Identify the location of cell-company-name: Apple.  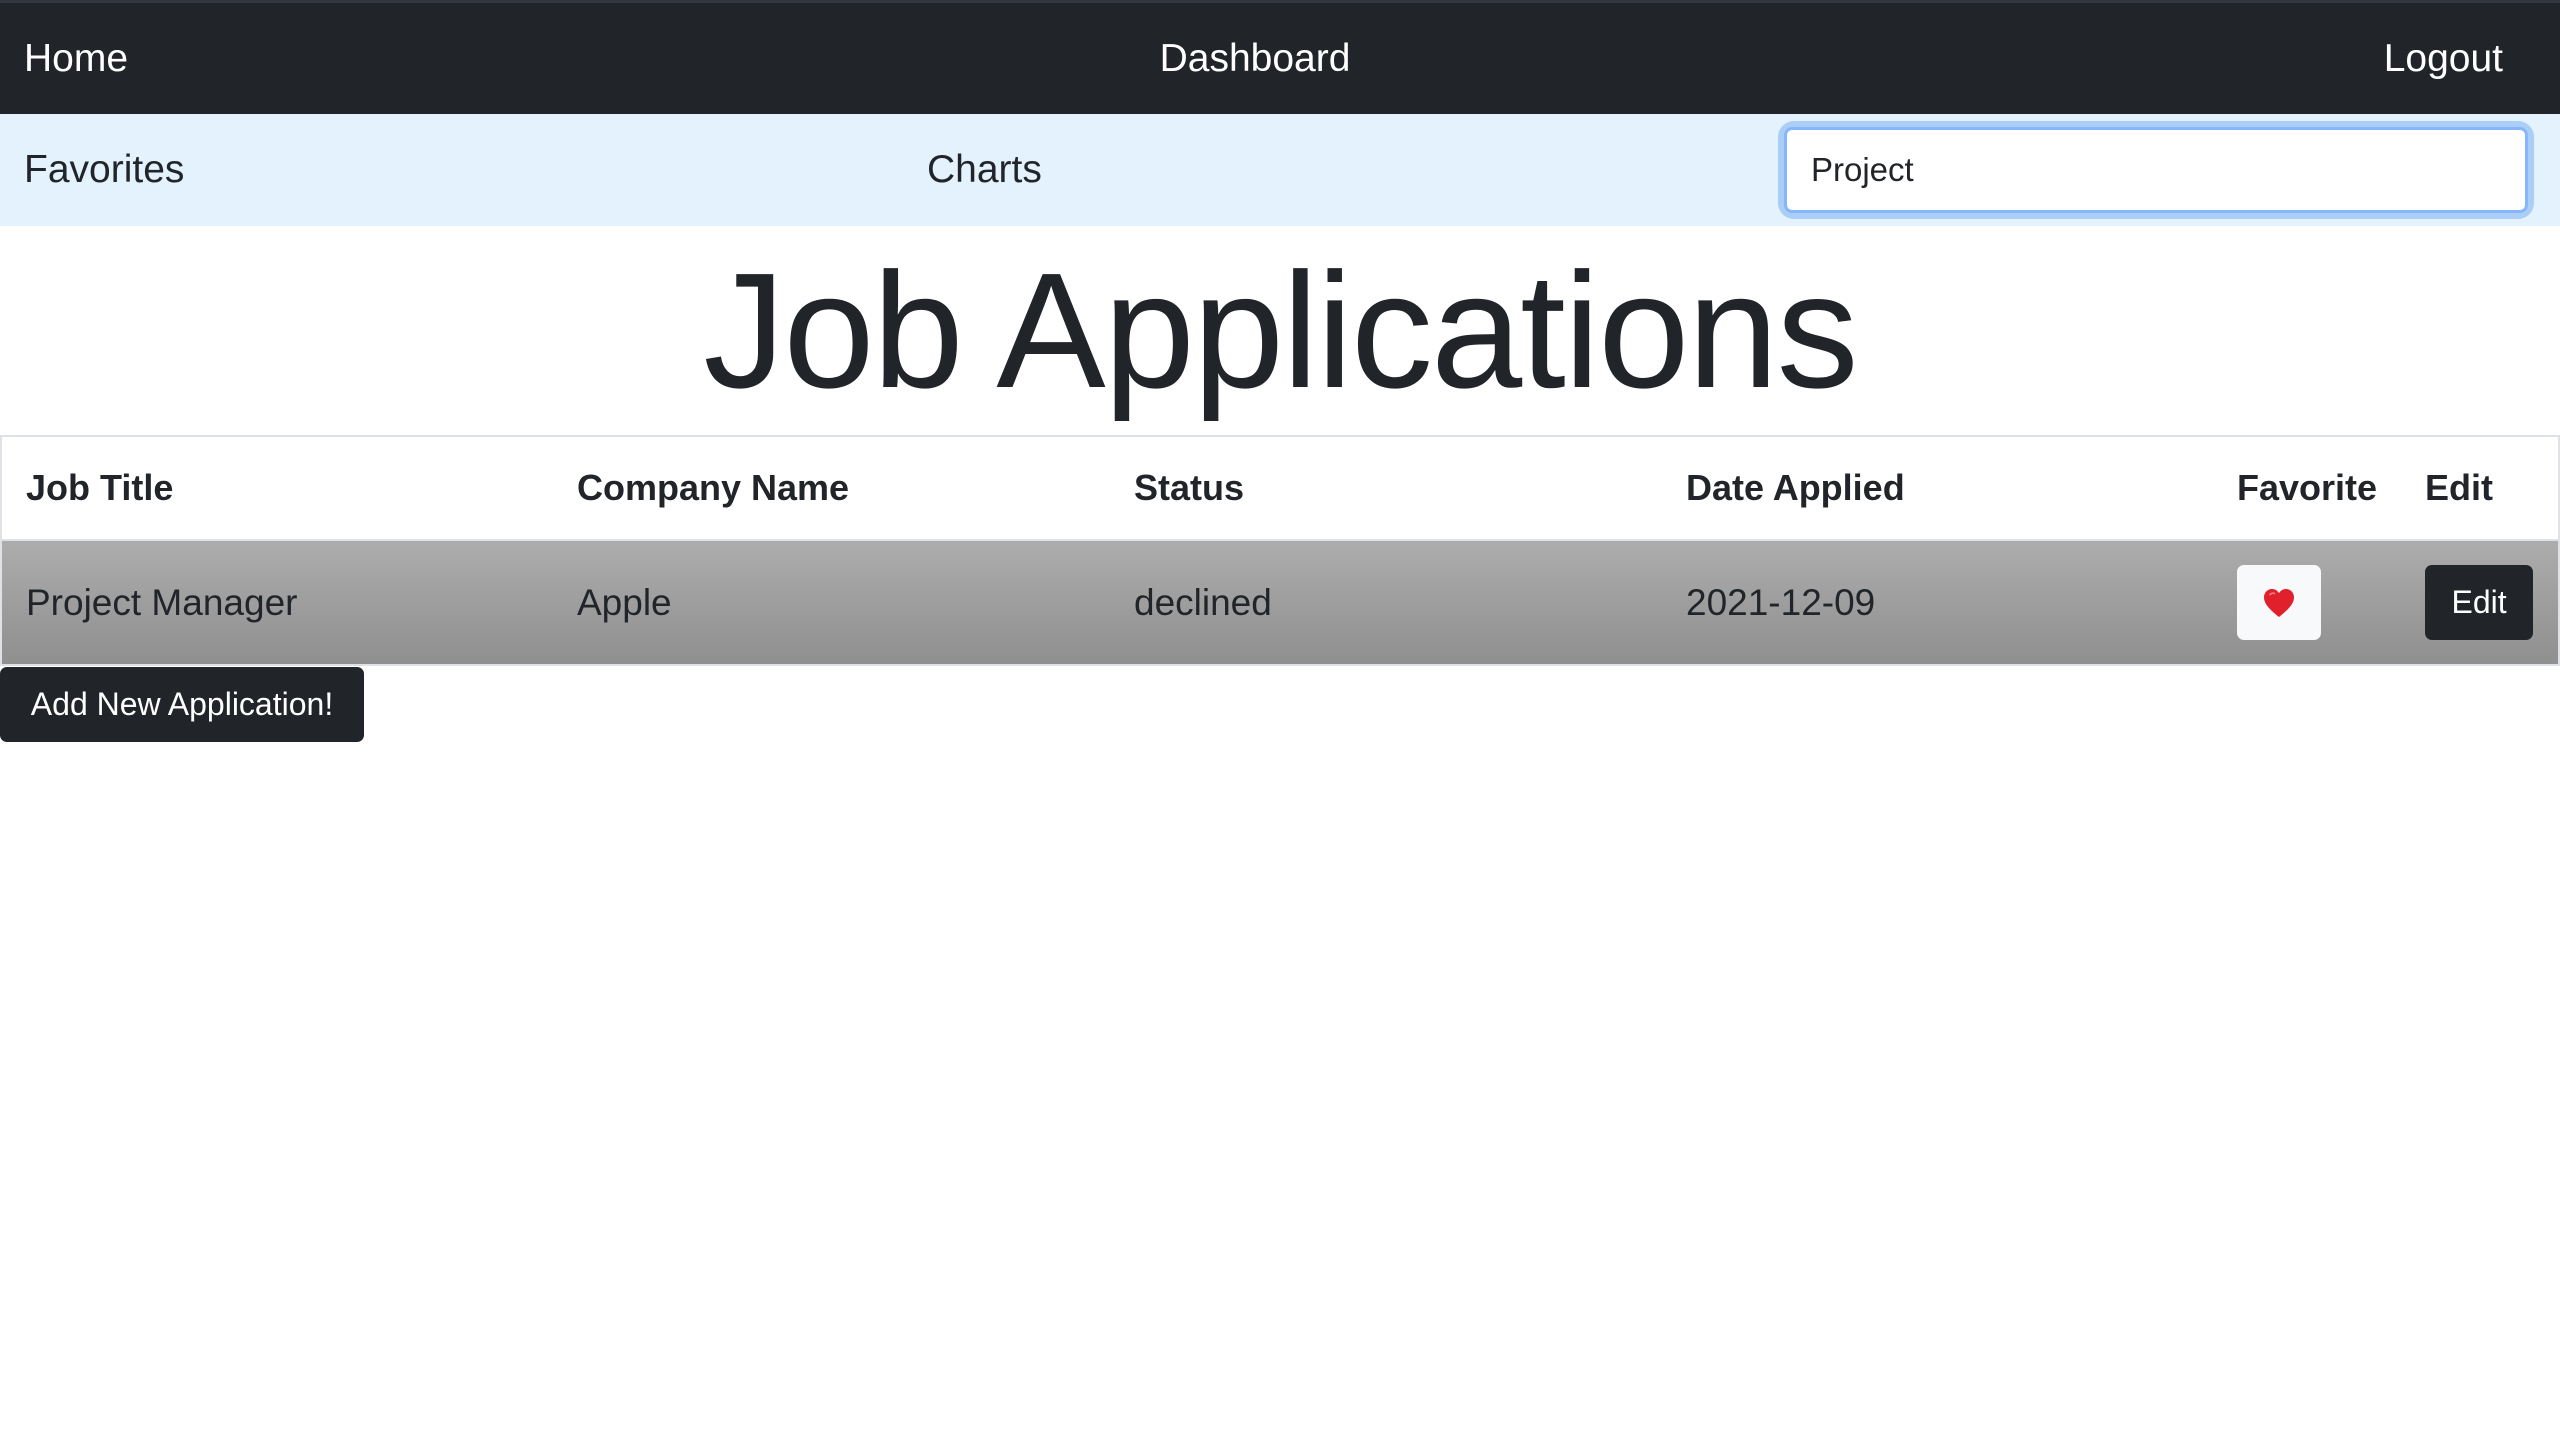
(624, 602).